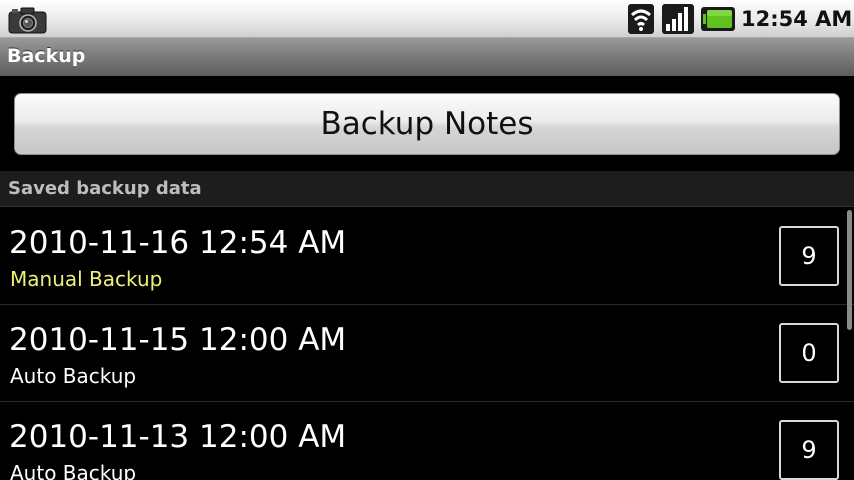 The height and width of the screenshot is (480, 854). I want to click on backup-date: 2010-11-16 12:54 AM, so click(178, 243).